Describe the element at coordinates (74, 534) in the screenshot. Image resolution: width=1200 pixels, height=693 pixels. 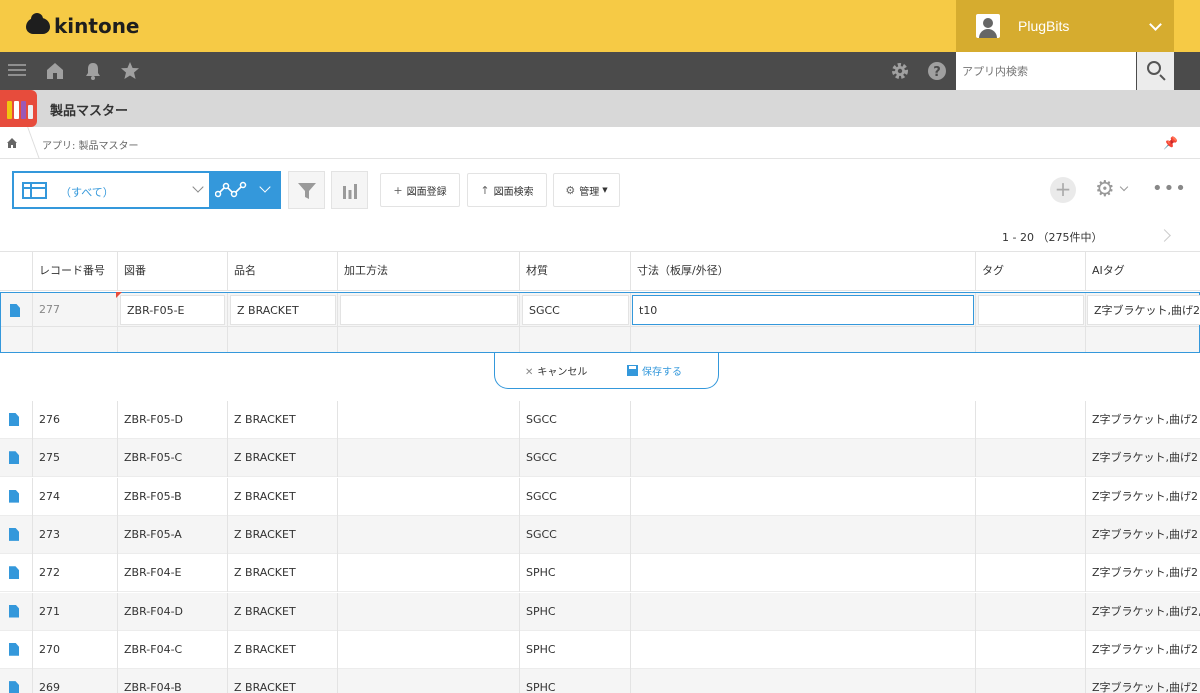
I see `record-number-cell: 273` at that location.